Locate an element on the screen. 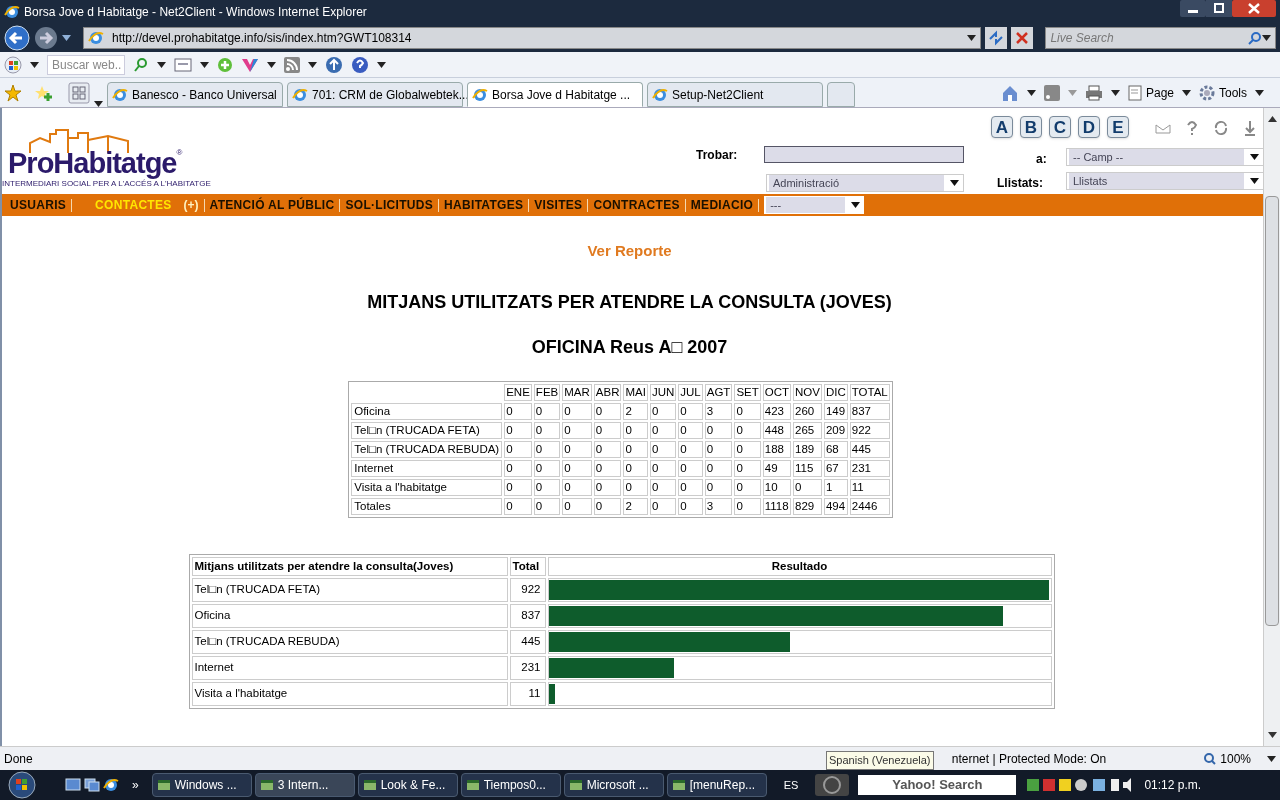 The height and width of the screenshot is (800, 1280). letter-button: D is located at coordinates (1089, 127).